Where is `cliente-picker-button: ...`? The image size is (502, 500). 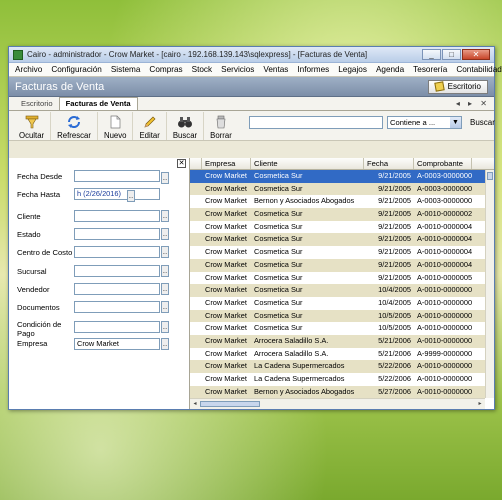
cliente-picker-button: ... is located at coordinates (165, 216).